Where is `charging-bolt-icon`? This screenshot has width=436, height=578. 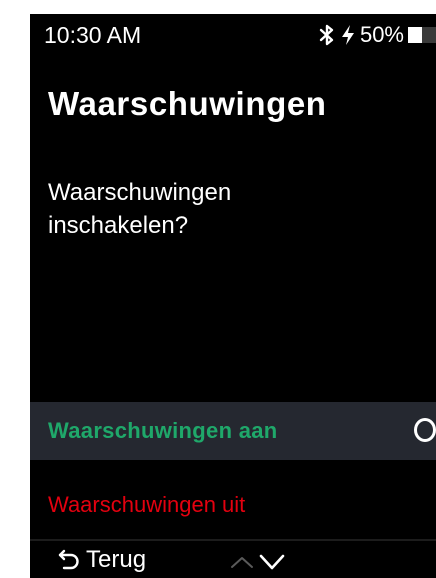 charging-bolt-icon is located at coordinates (348, 35).